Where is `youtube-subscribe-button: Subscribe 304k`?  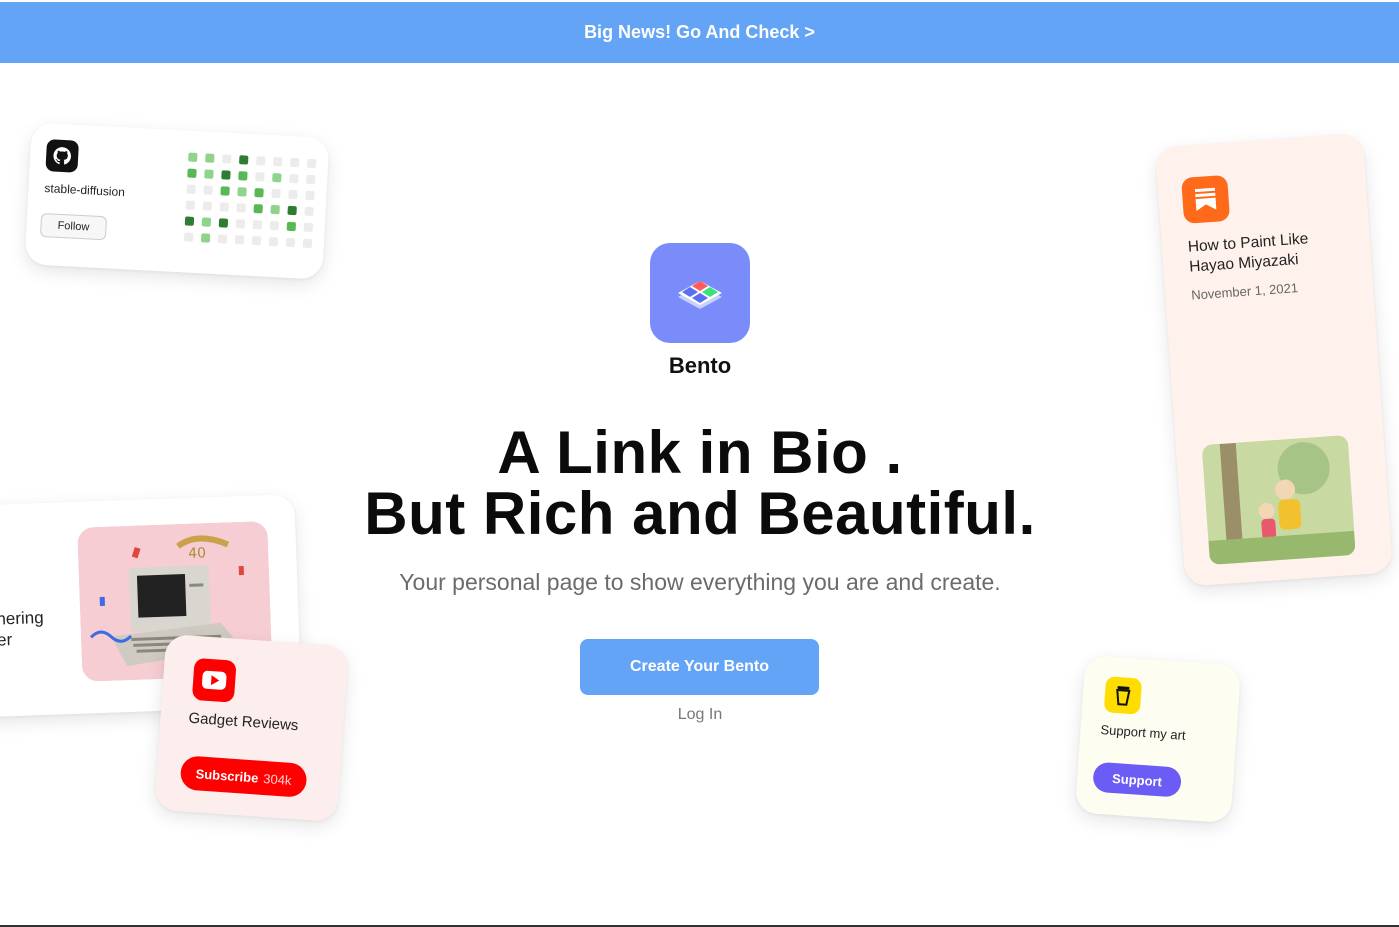
youtube-subscribe-button: Subscribe 304k is located at coordinates (243, 776).